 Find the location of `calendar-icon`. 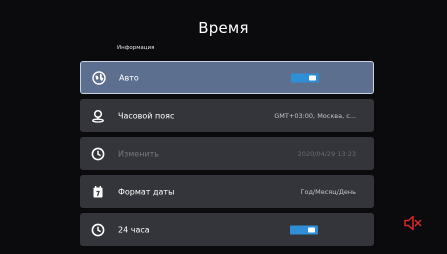

calendar-icon is located at coordinates (98, 192).